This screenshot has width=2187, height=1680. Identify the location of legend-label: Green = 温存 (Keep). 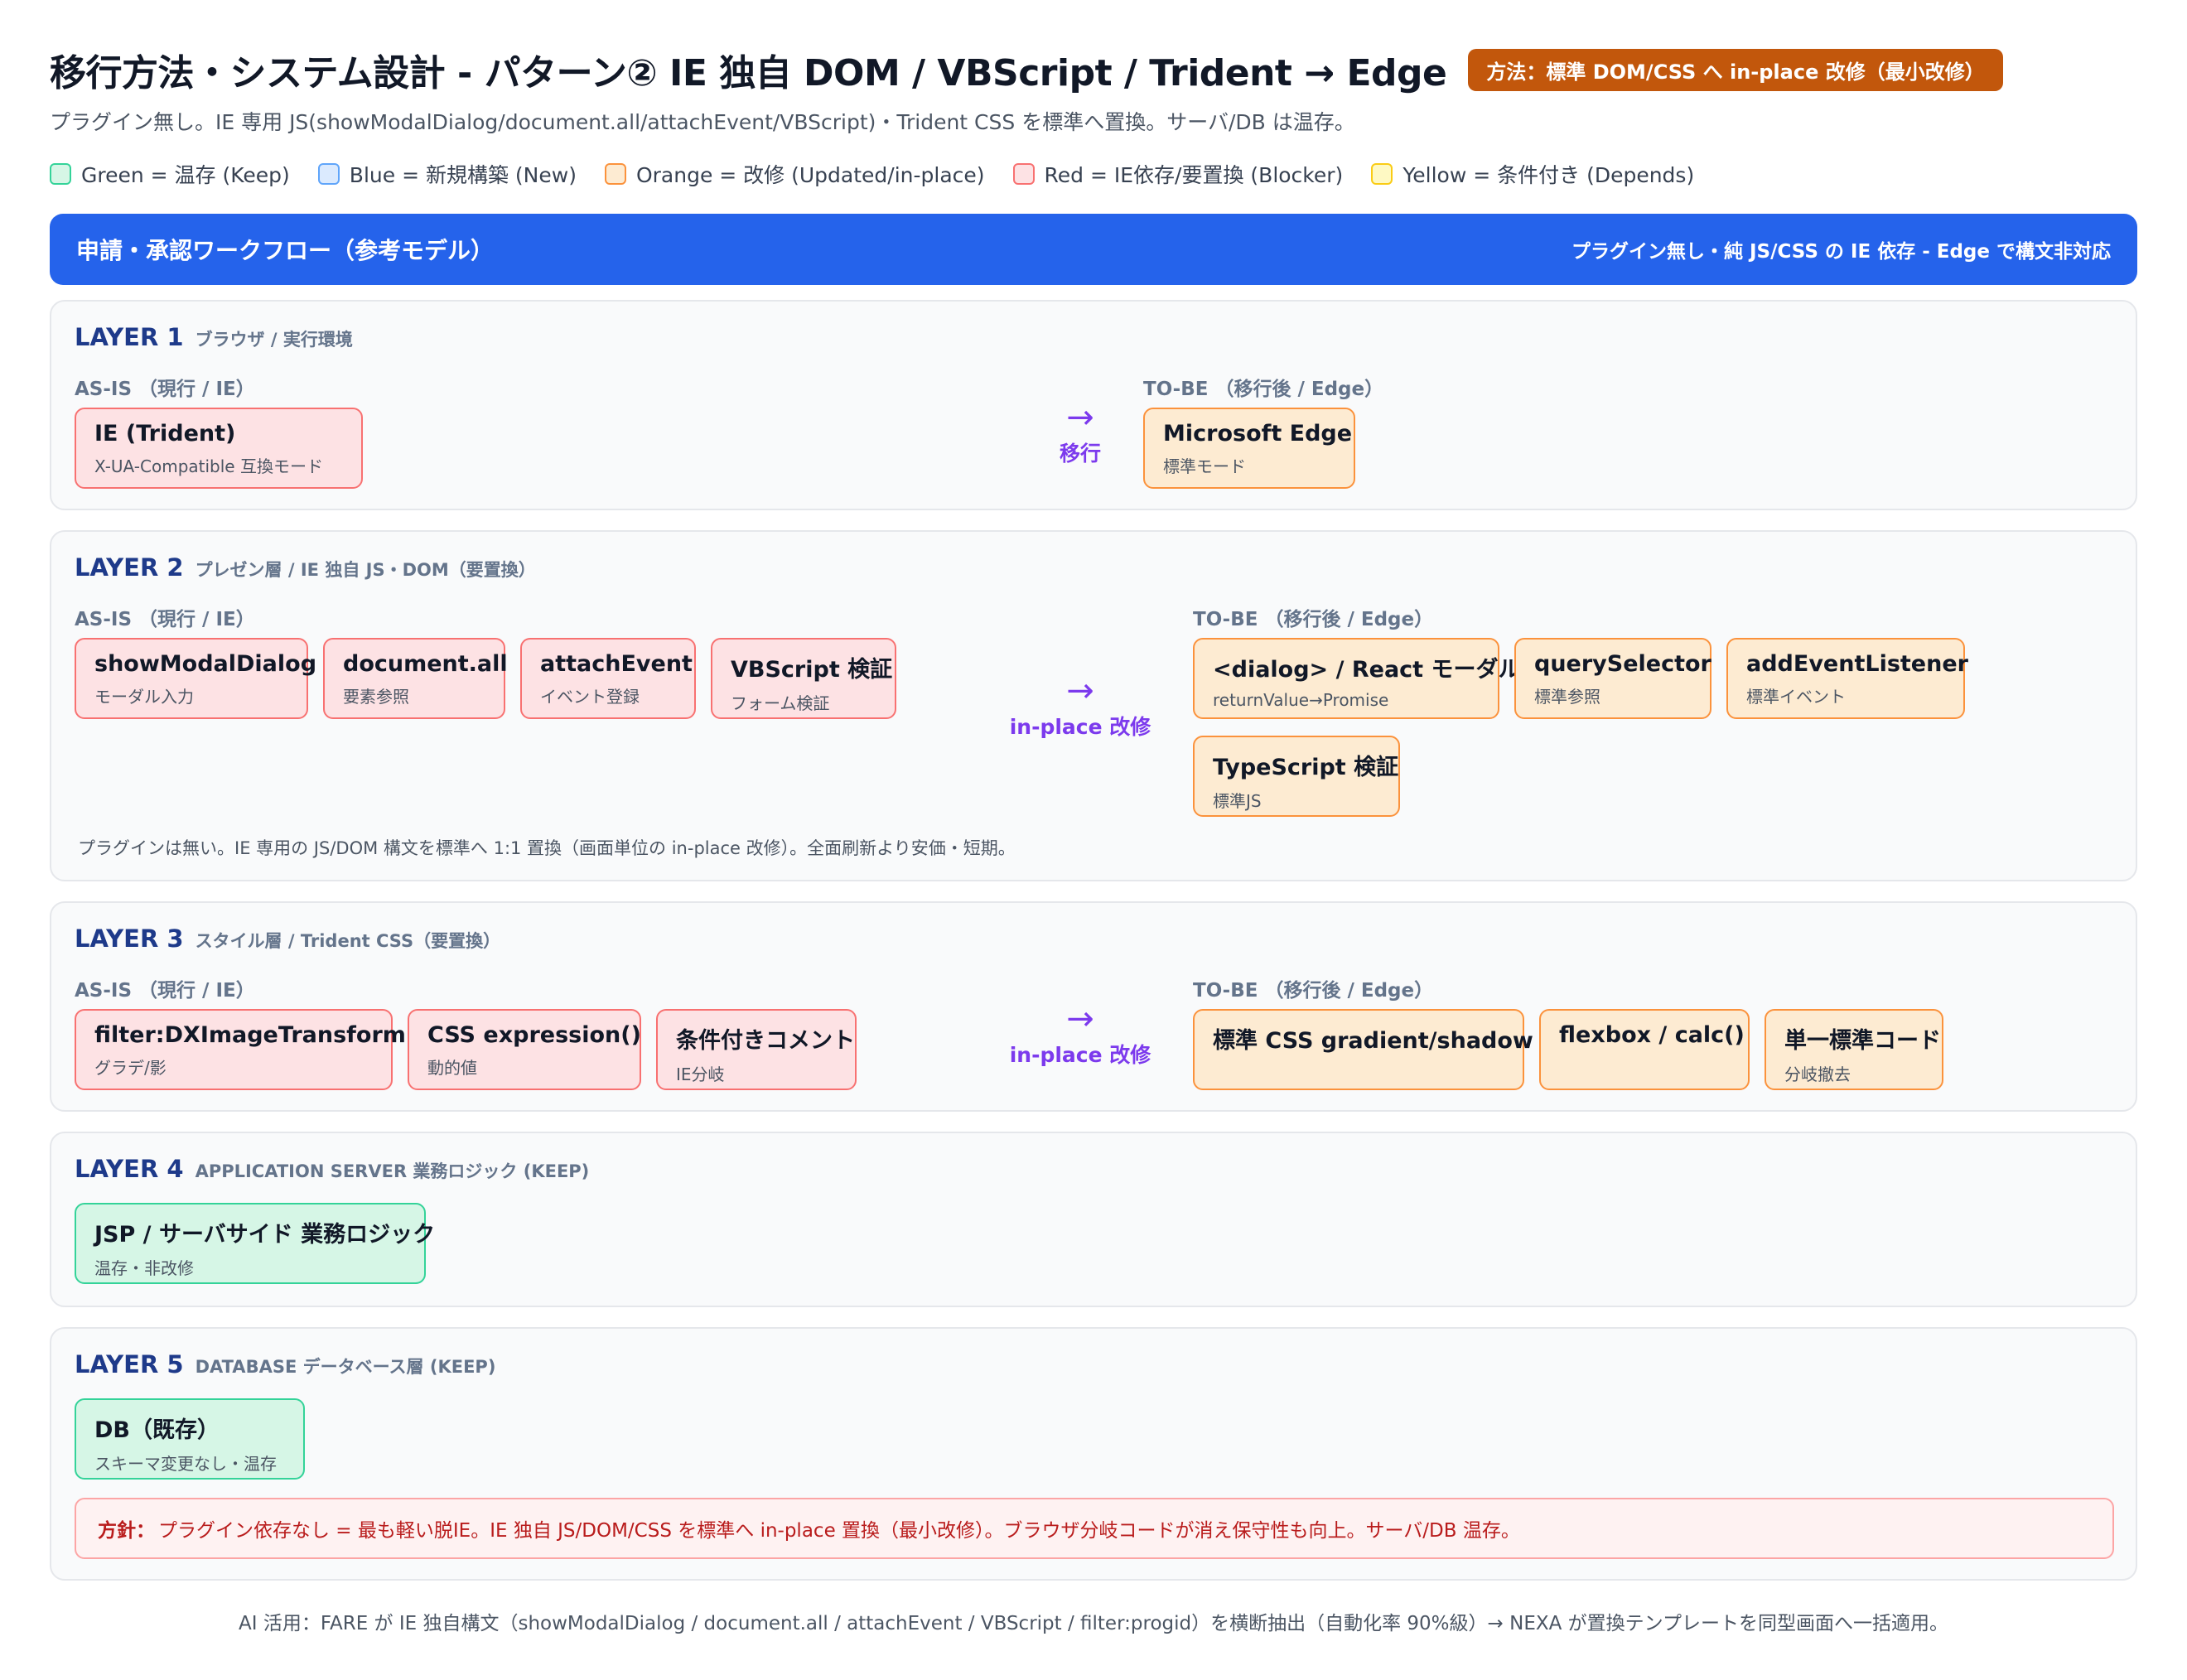
(185, 175).